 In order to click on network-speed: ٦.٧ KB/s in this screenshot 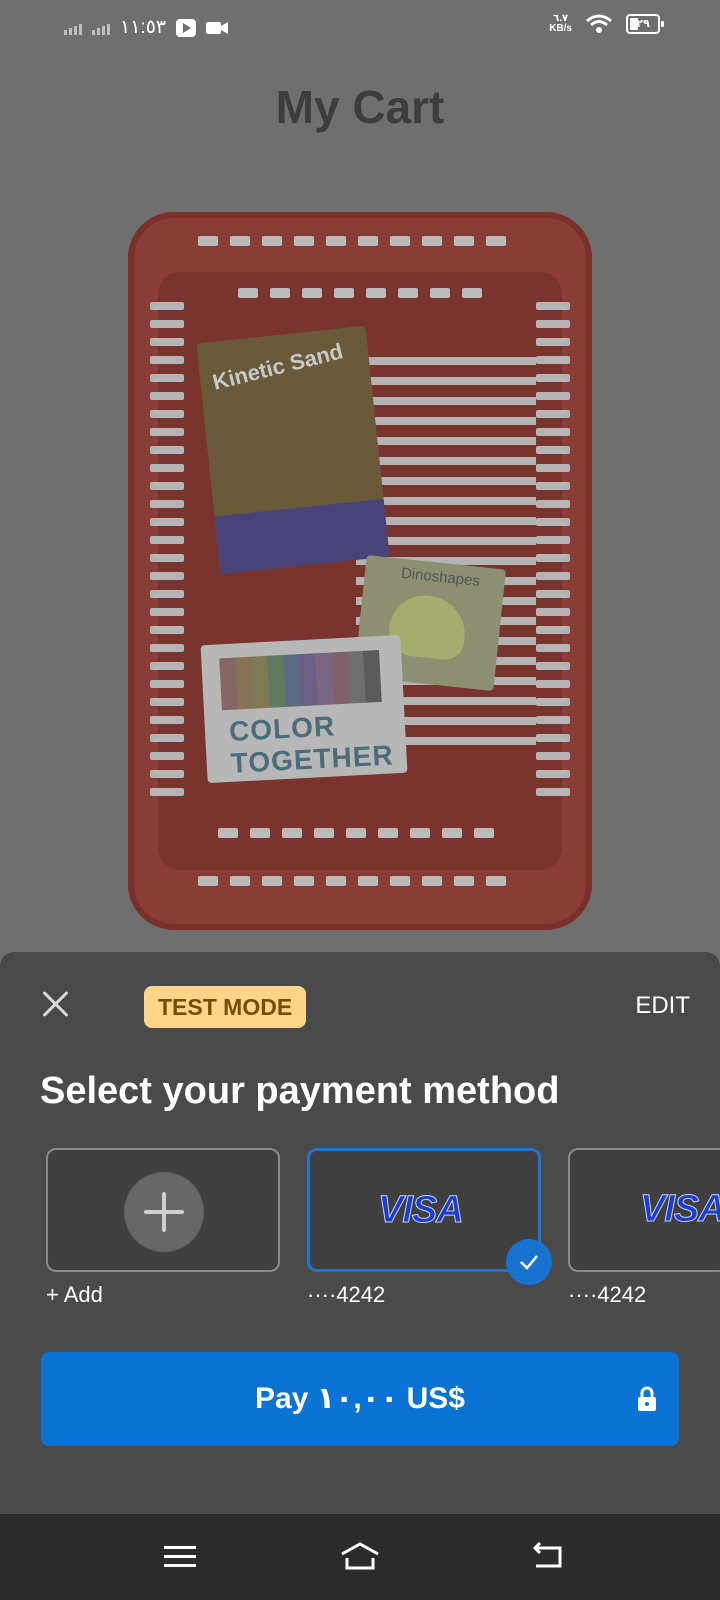, I will do `click(560, 23)`.